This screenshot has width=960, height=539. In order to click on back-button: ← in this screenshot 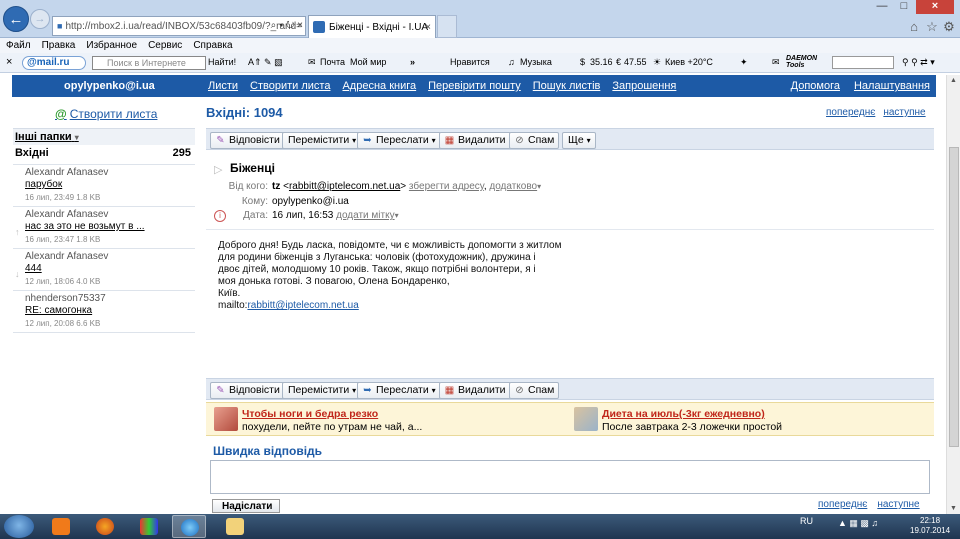, I will do `click(16, 19)`.